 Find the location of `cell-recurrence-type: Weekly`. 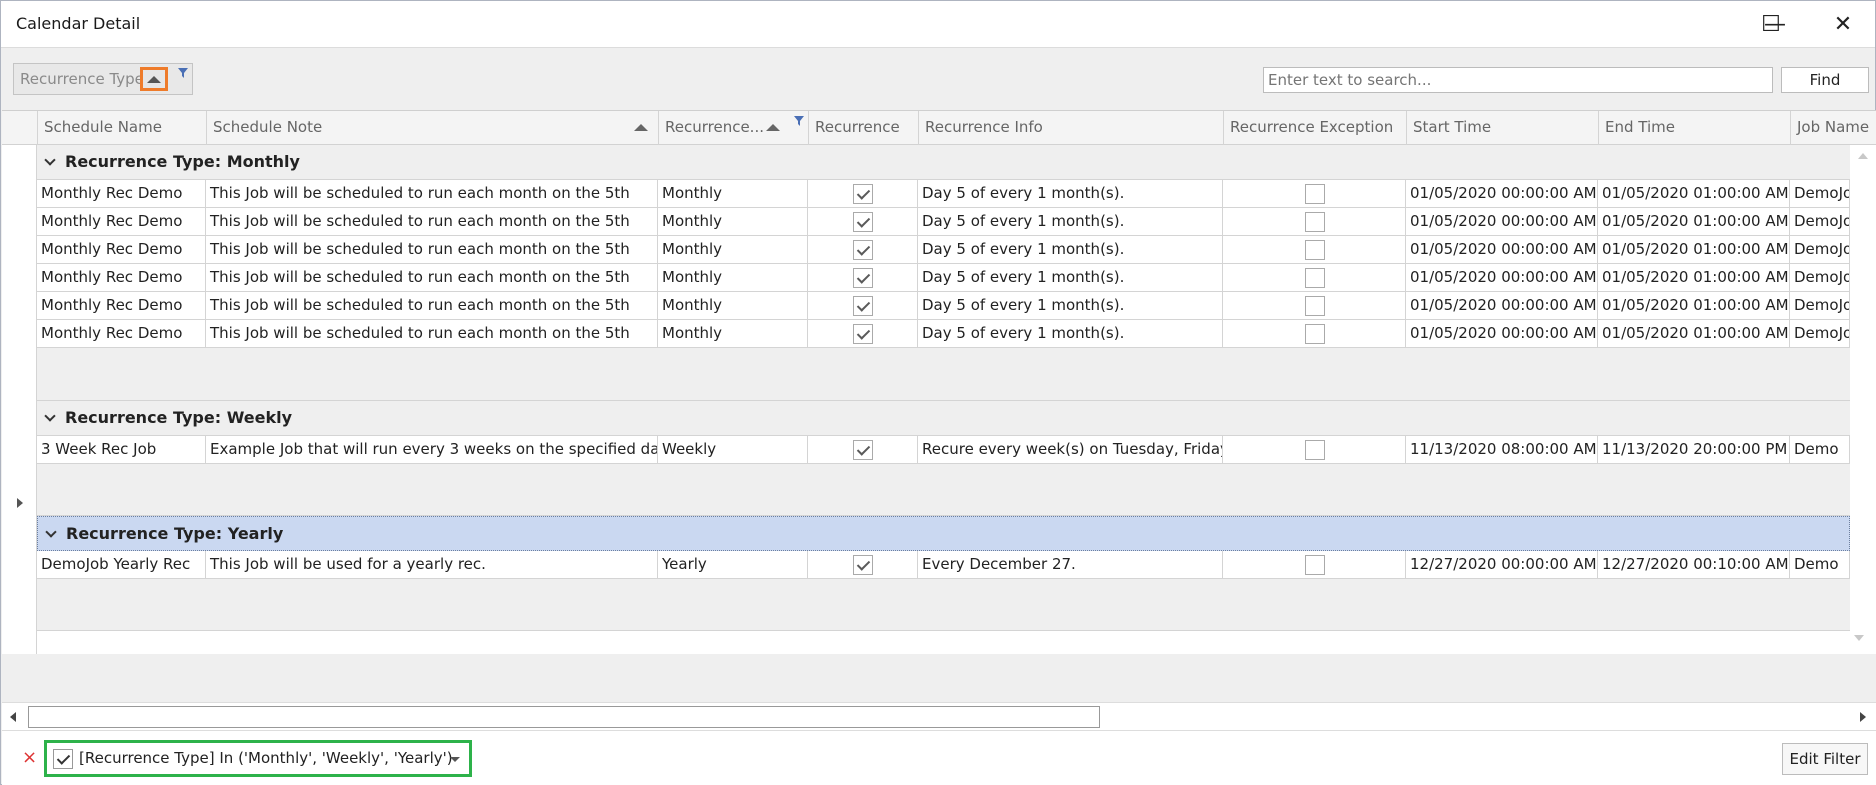

cell-recurrence-type: Weekly is located at coordinates (733, 450).